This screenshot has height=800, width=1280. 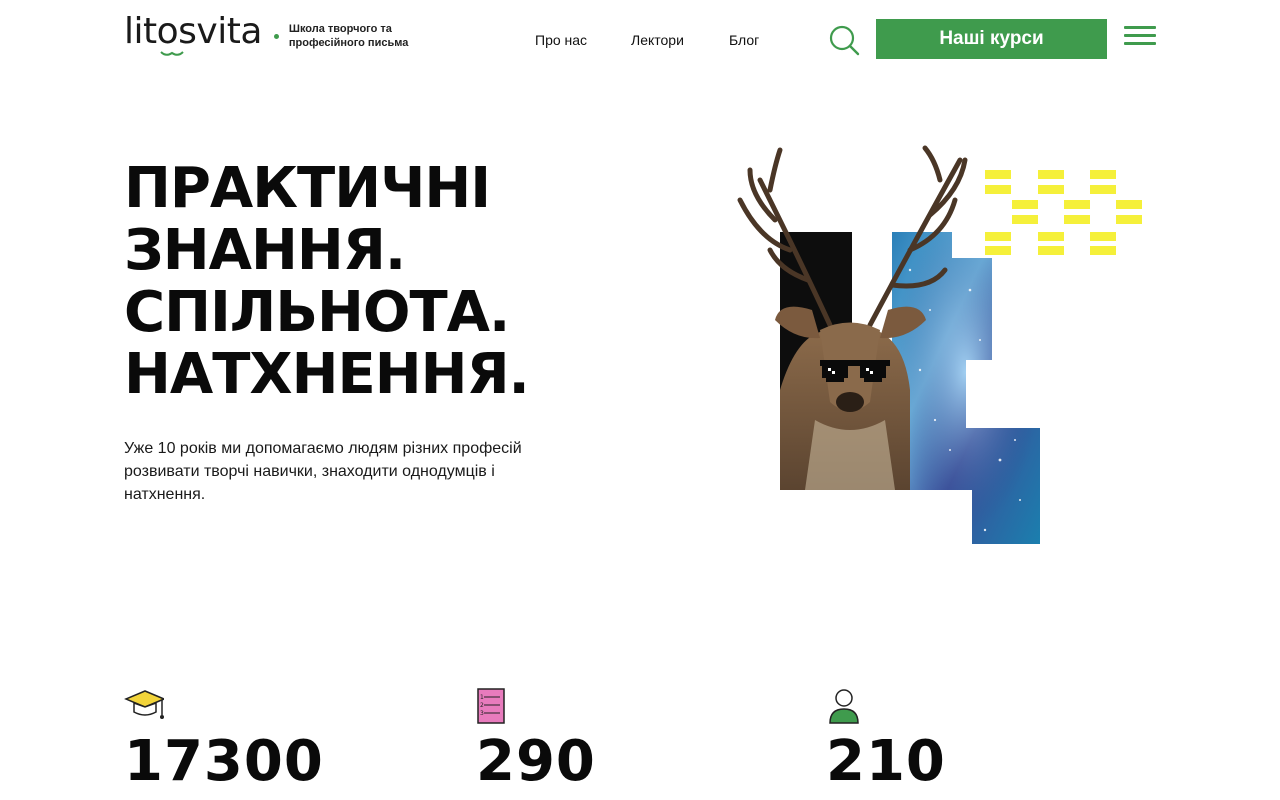 I want to click on hero-title: ПРАКТИЧНІ ЗНАННЯ. СПІЛЬНОТА. НАТХНЕННЯ., so click(x=327, y=281).